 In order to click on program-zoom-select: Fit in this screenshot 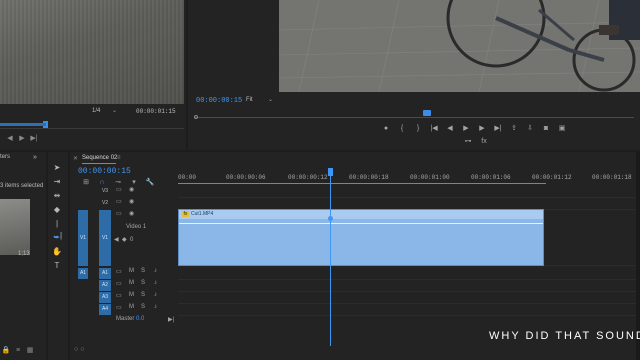, I will do `click(249, 100)`.